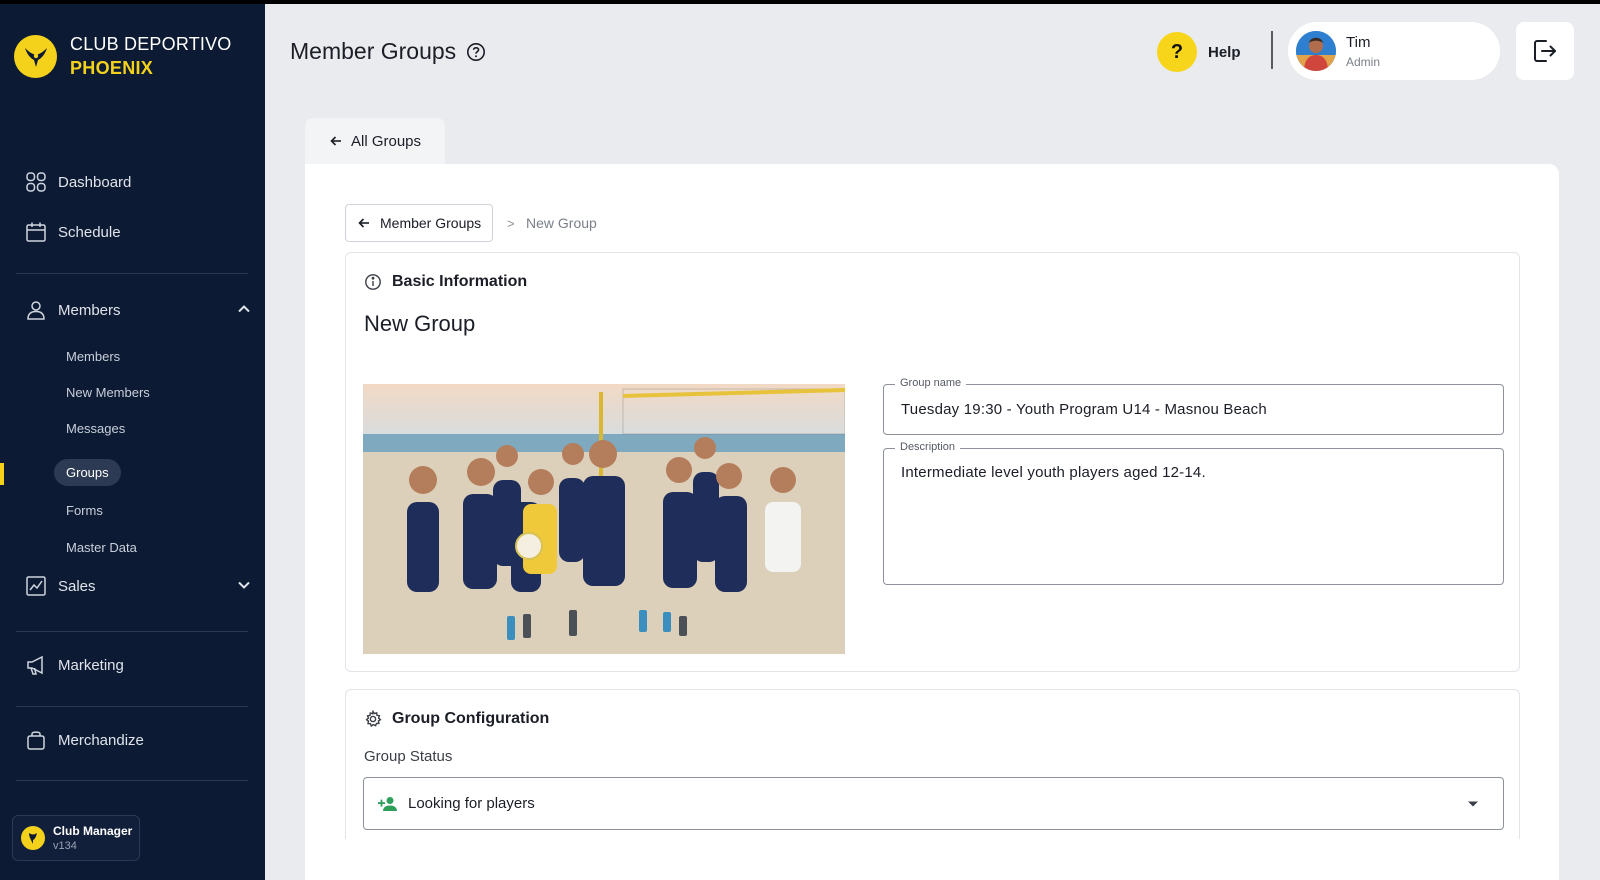  What do you see at coordinates (373, 719) in the screenshot?
I see `gear-icon` at bounding box center [373, 719].